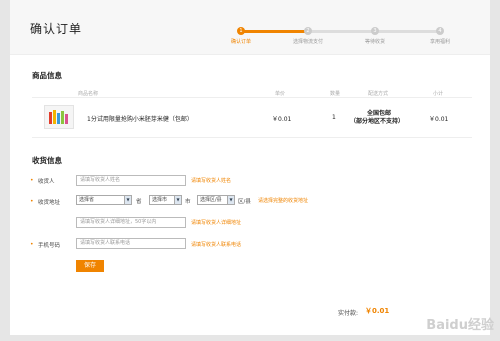 The width and height of the screenshot is (500, 341). Describe the element at coordinates (280, 94) in the screenshot. I see `col-price: 单价` at that location.